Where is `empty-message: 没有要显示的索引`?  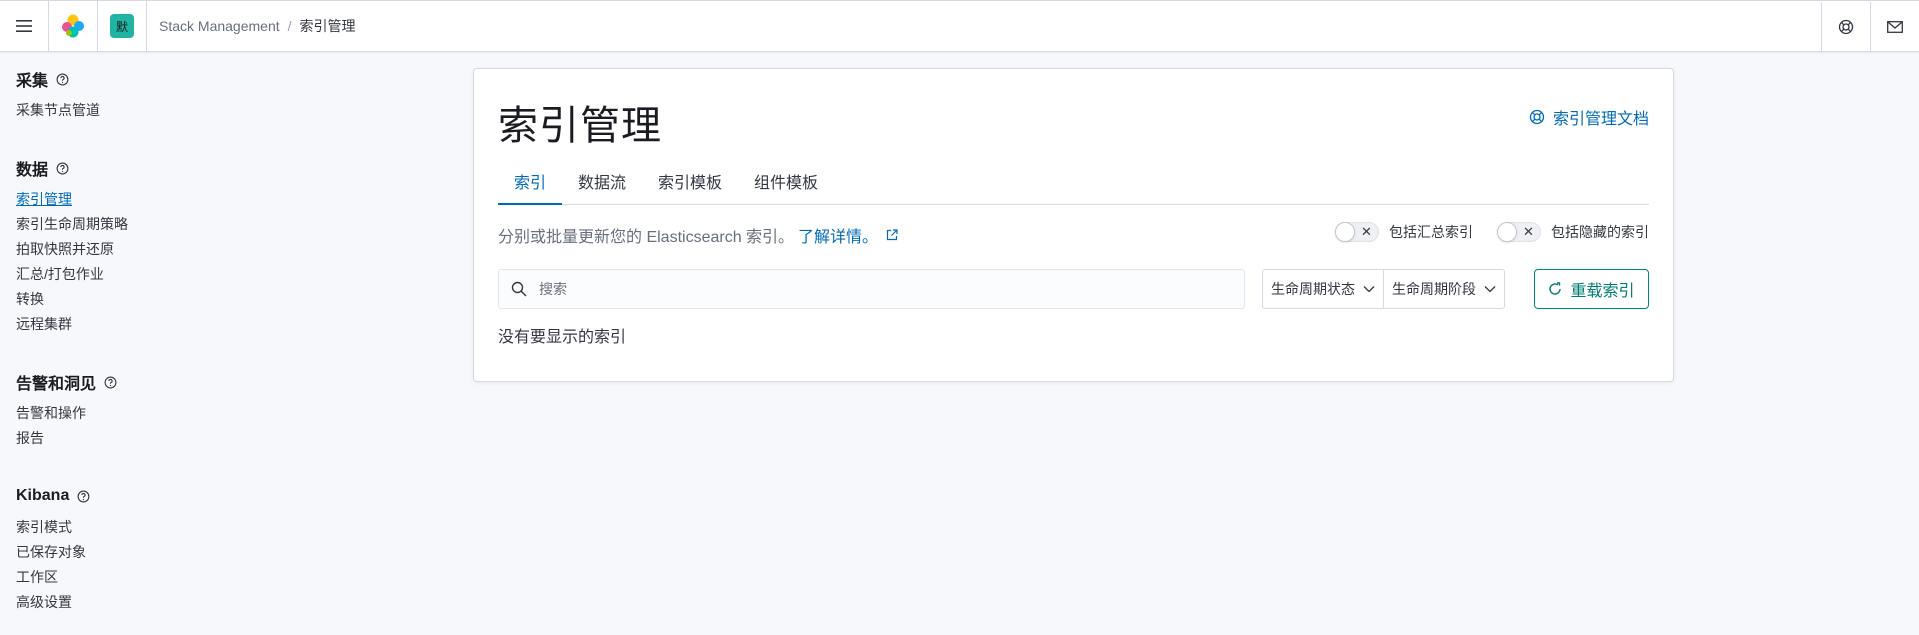 empty-message: 没有要显示的索引 is located at coordinates (562, 337).